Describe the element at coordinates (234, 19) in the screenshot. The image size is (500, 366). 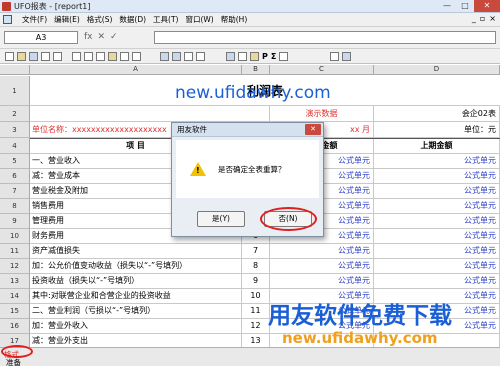
I see `menu-help: 帮助(H)` at that location.